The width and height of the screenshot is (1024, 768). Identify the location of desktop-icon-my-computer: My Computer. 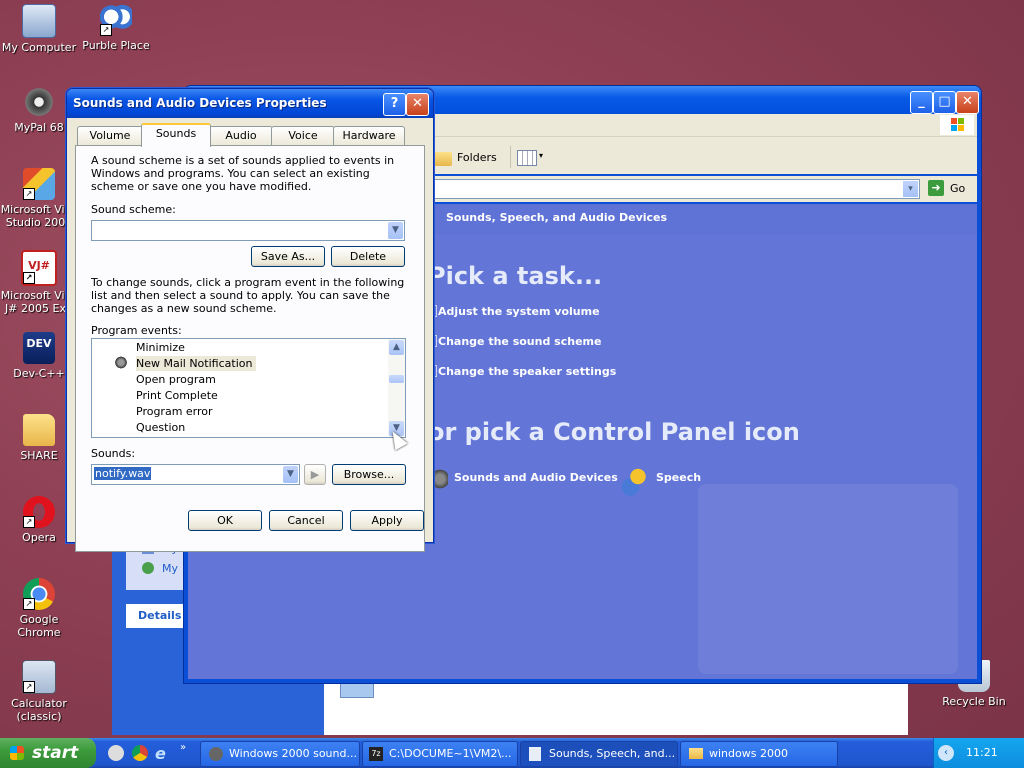
(39, 29).